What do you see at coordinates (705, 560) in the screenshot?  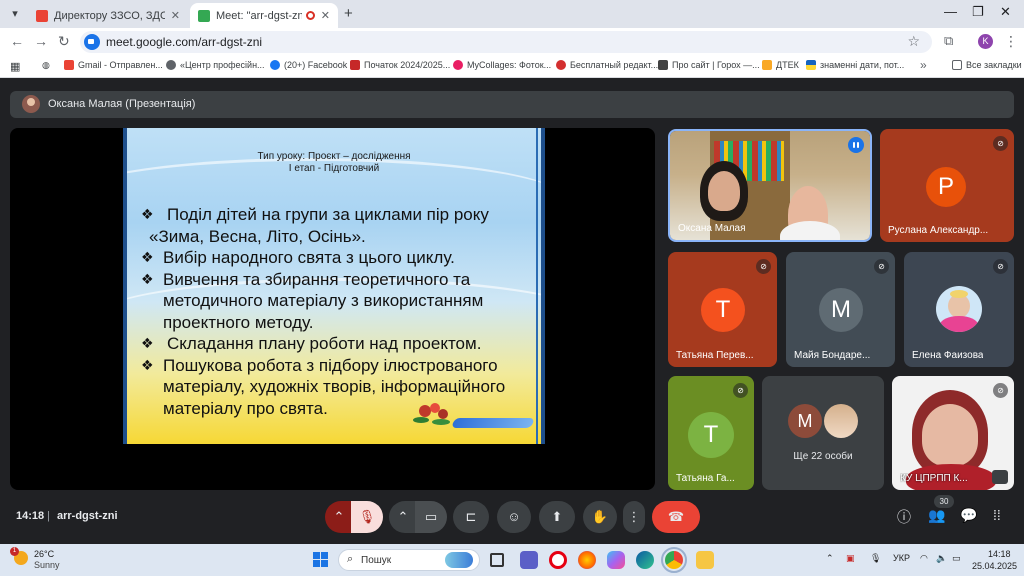 I see `file-explorer-icon` at bounding box center [705, 560].